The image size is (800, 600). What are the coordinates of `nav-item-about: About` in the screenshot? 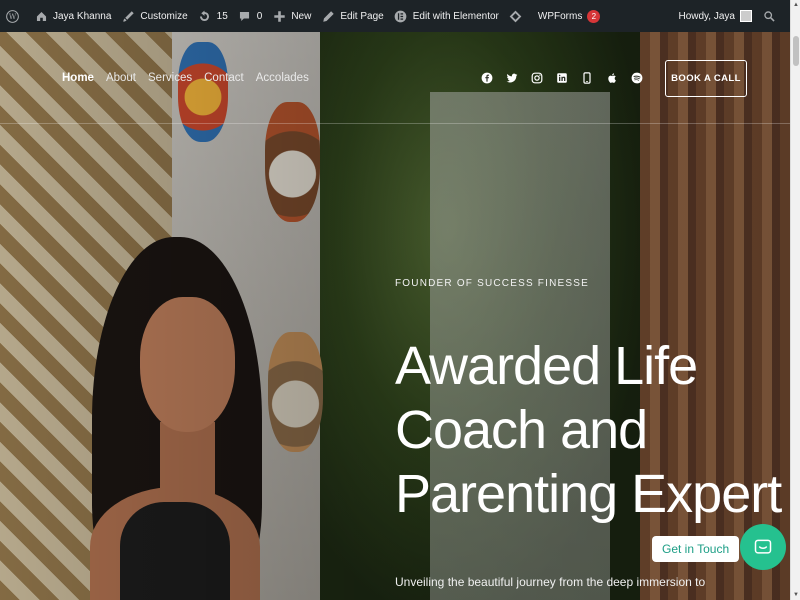 It's located at (121, 78).